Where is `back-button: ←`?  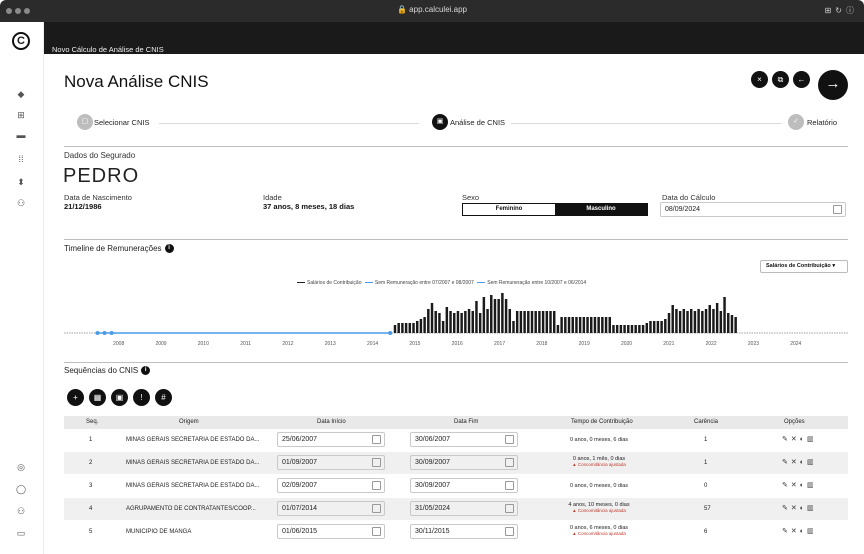 back-button: ← is located at coordinates (801, 79).